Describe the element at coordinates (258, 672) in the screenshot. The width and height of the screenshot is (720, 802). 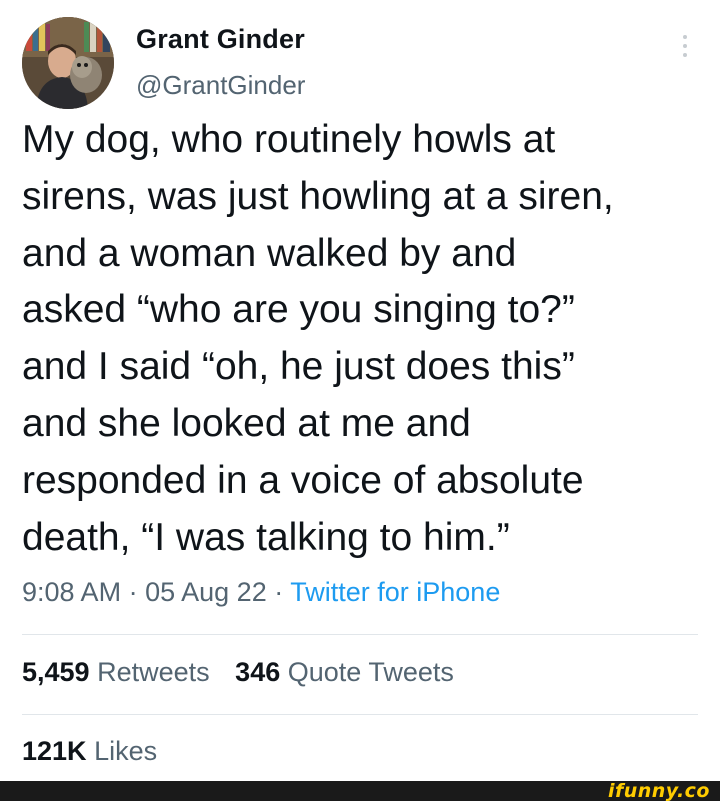
I see `quote-tweets-count: 346` at that location.